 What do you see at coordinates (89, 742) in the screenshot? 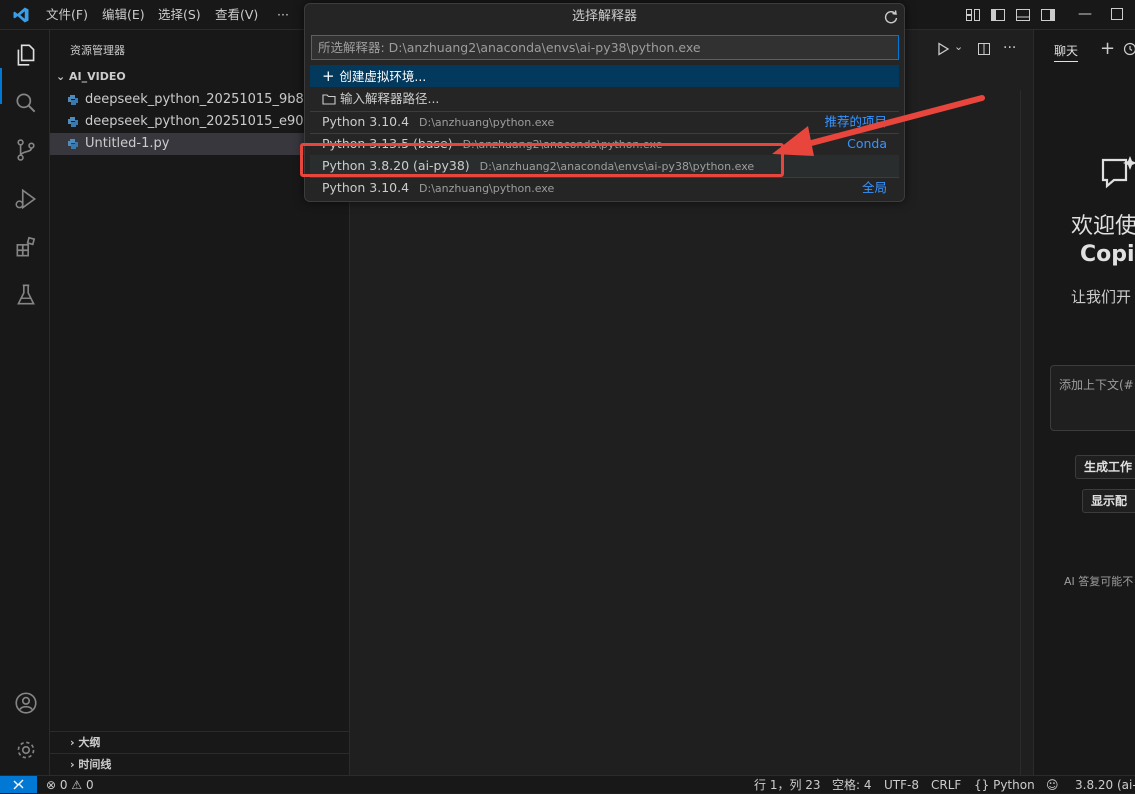
I see `section-label: 大纲` at bounding box center [89, 742].